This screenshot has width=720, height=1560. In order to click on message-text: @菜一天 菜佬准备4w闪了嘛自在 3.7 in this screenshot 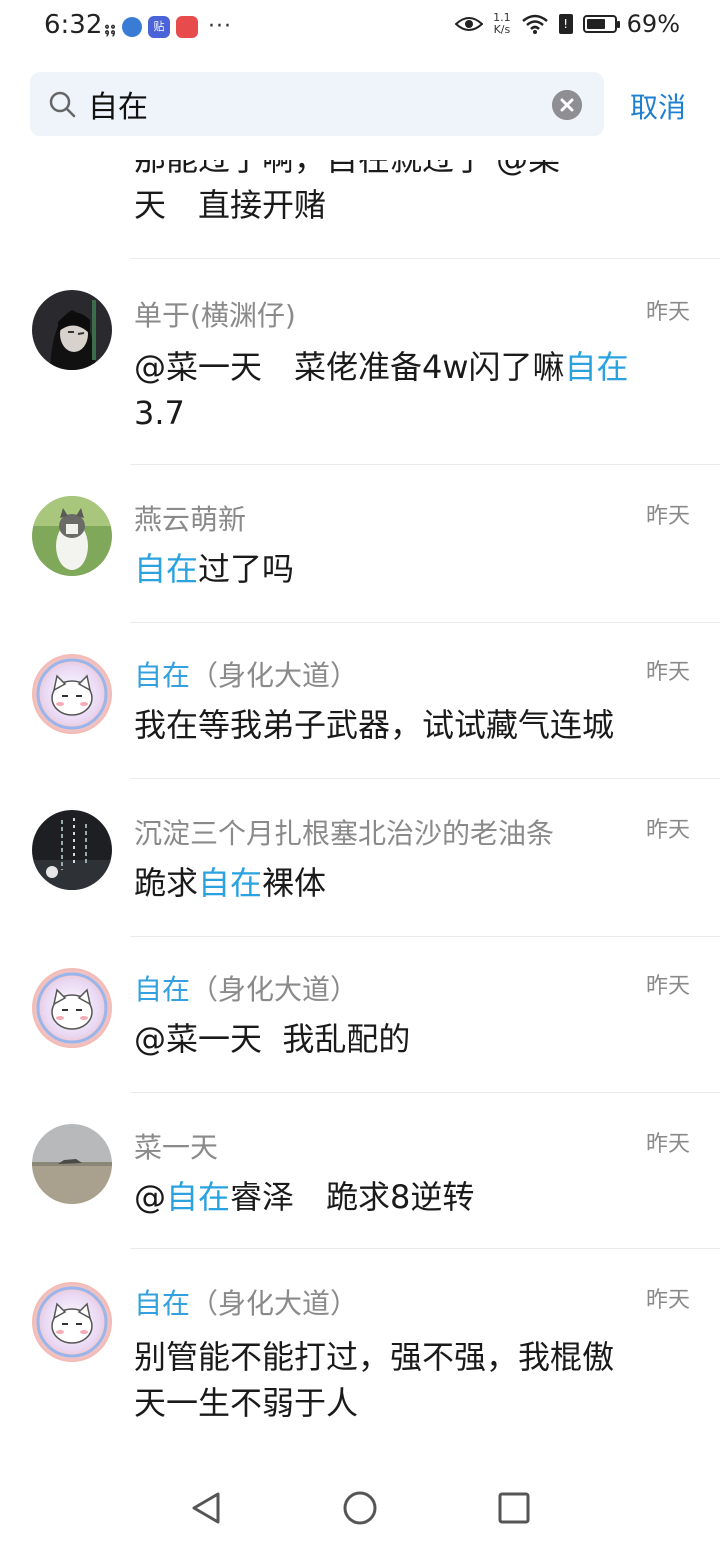, I will do `click(412, 390)`.